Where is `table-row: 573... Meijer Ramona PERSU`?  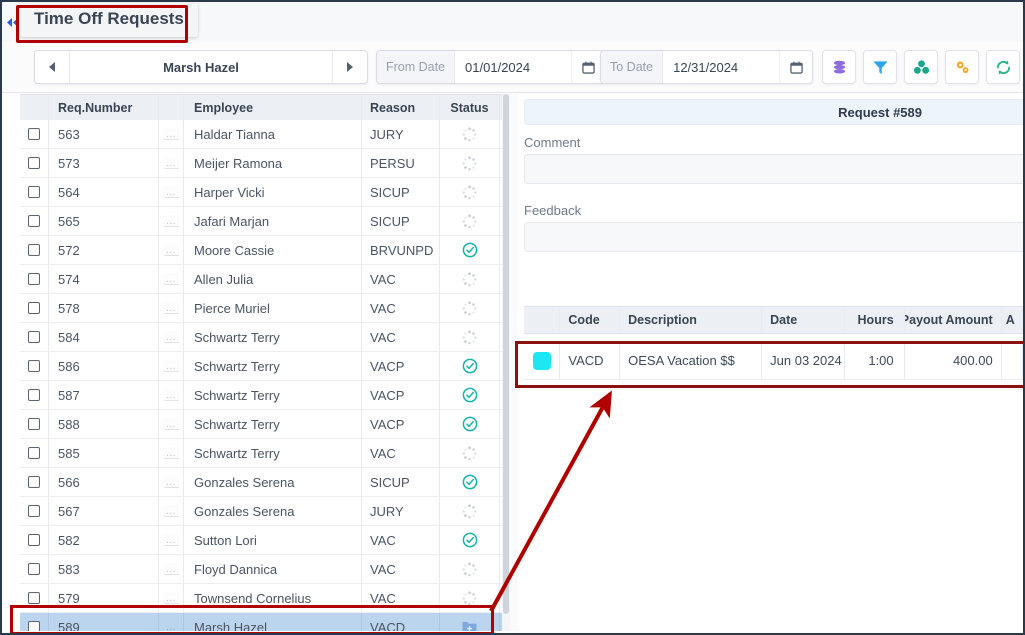
table-row: 573... Meijer Ramona PERSU is located at coordinates (265, 163).